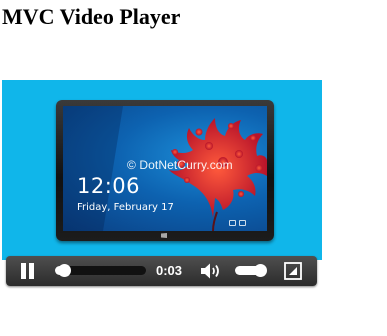 The image size is (387, 336). What do you see at coordinates (31, 271) in the screenshot?
I see `pause-icon-bar-right` at bounding box center [31, 271].